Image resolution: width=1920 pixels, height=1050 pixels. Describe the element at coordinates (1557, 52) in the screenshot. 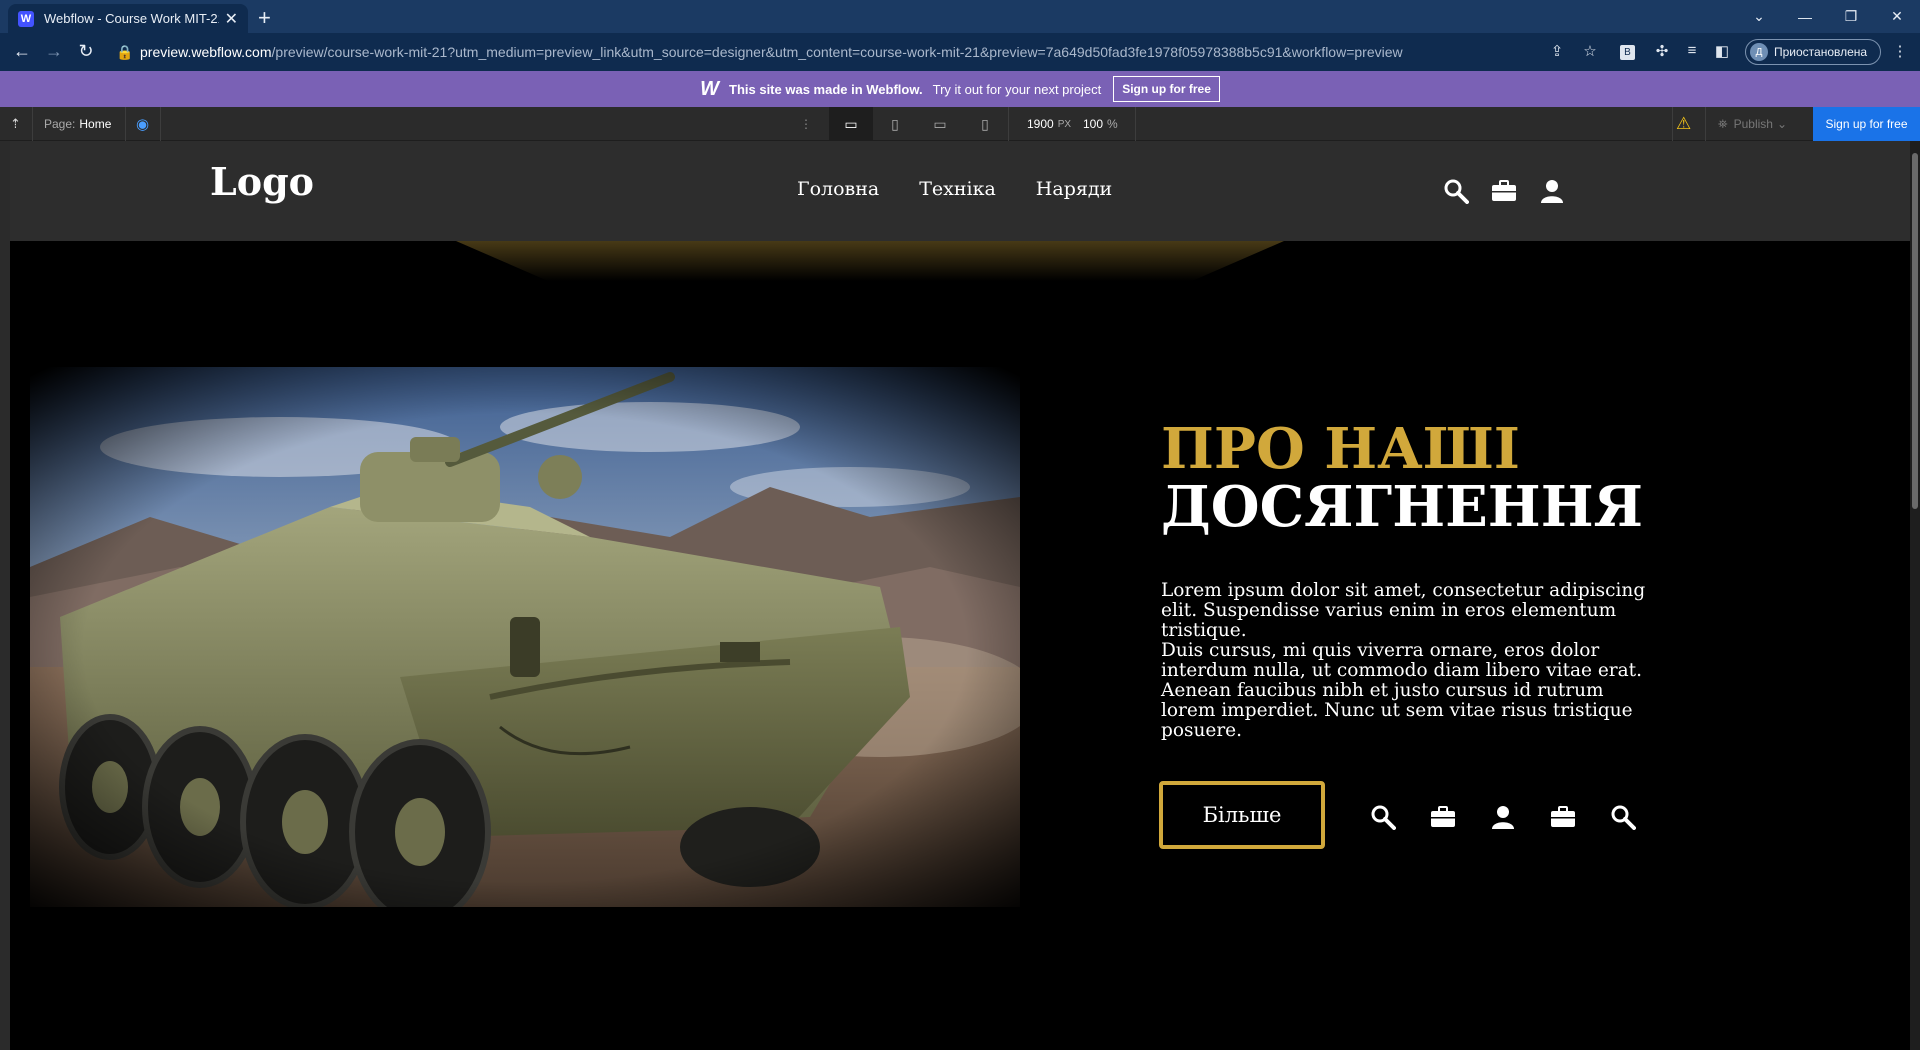

I see `share-icon: ⇪` at that location.